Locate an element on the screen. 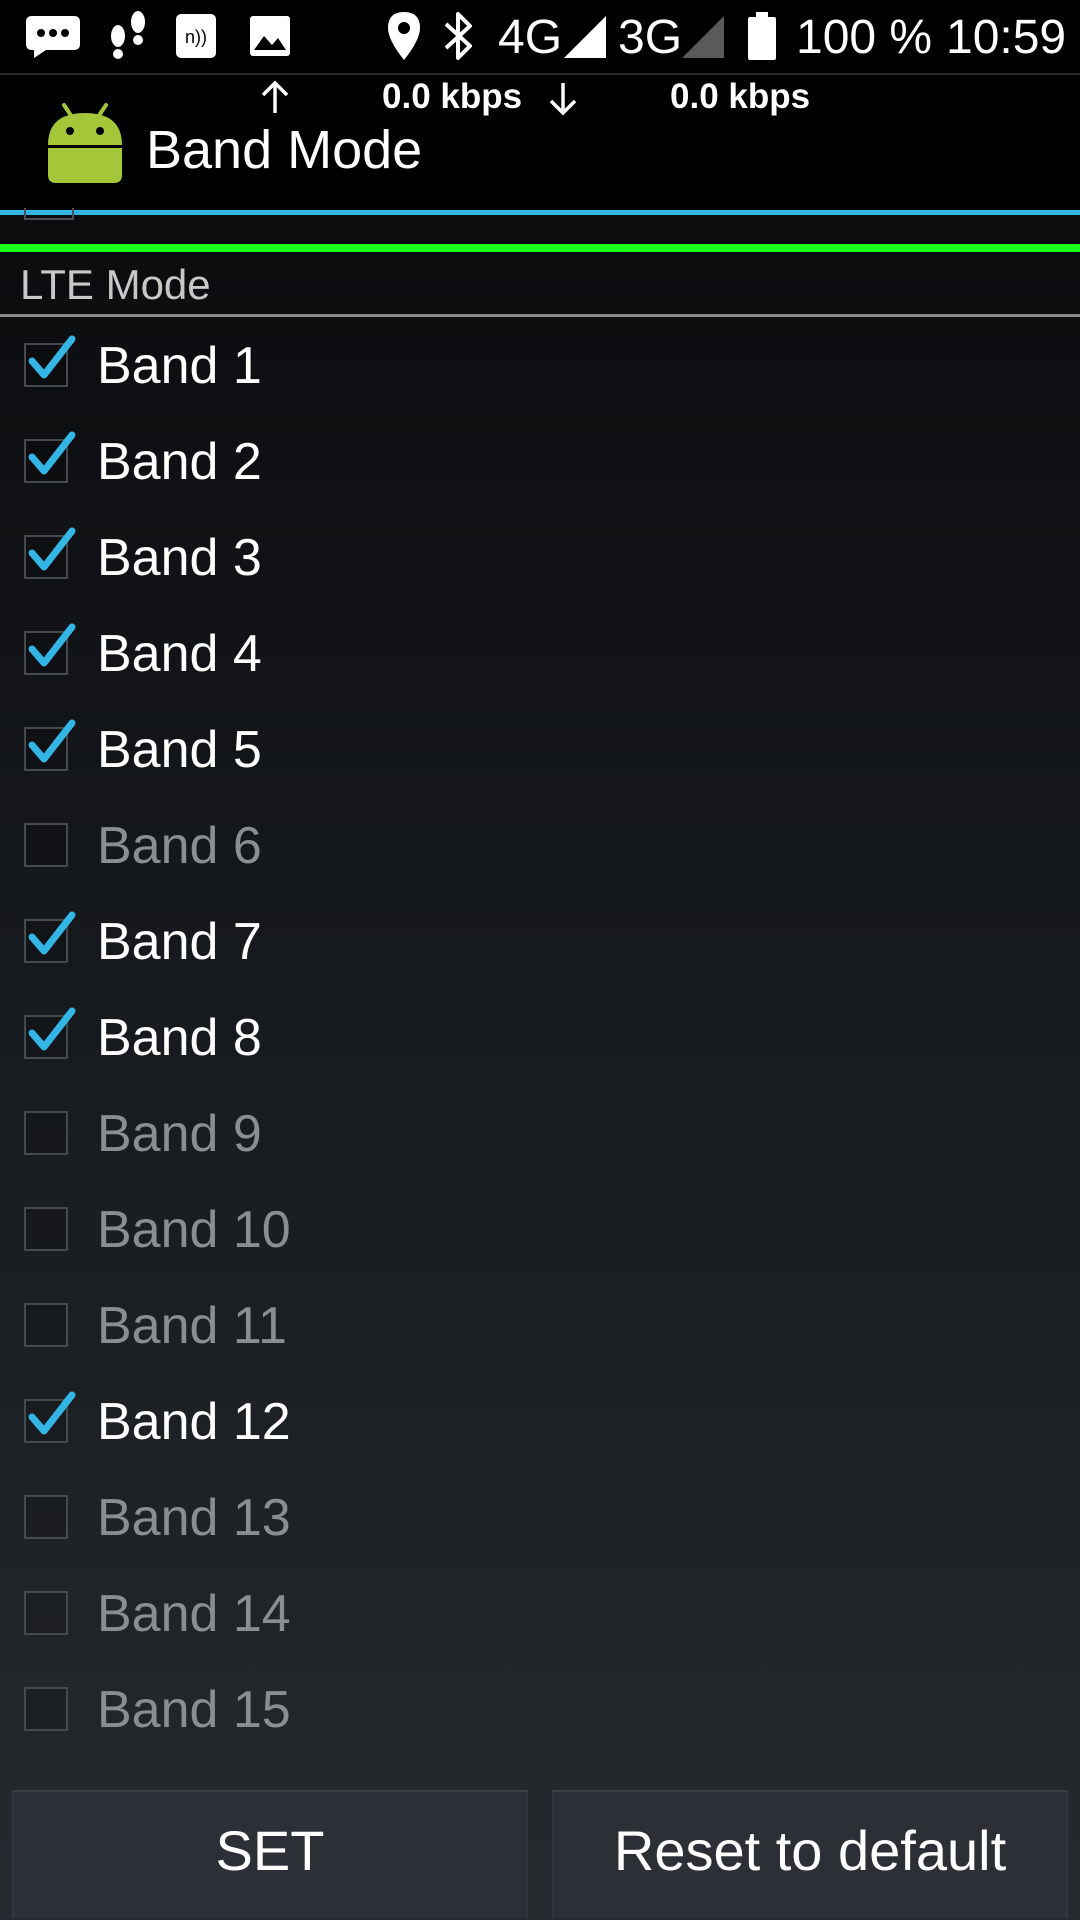 Image resolution: width=1080 pixels, height=1920 pixels. bluetooth-icon is located at coordinates (458, 36).